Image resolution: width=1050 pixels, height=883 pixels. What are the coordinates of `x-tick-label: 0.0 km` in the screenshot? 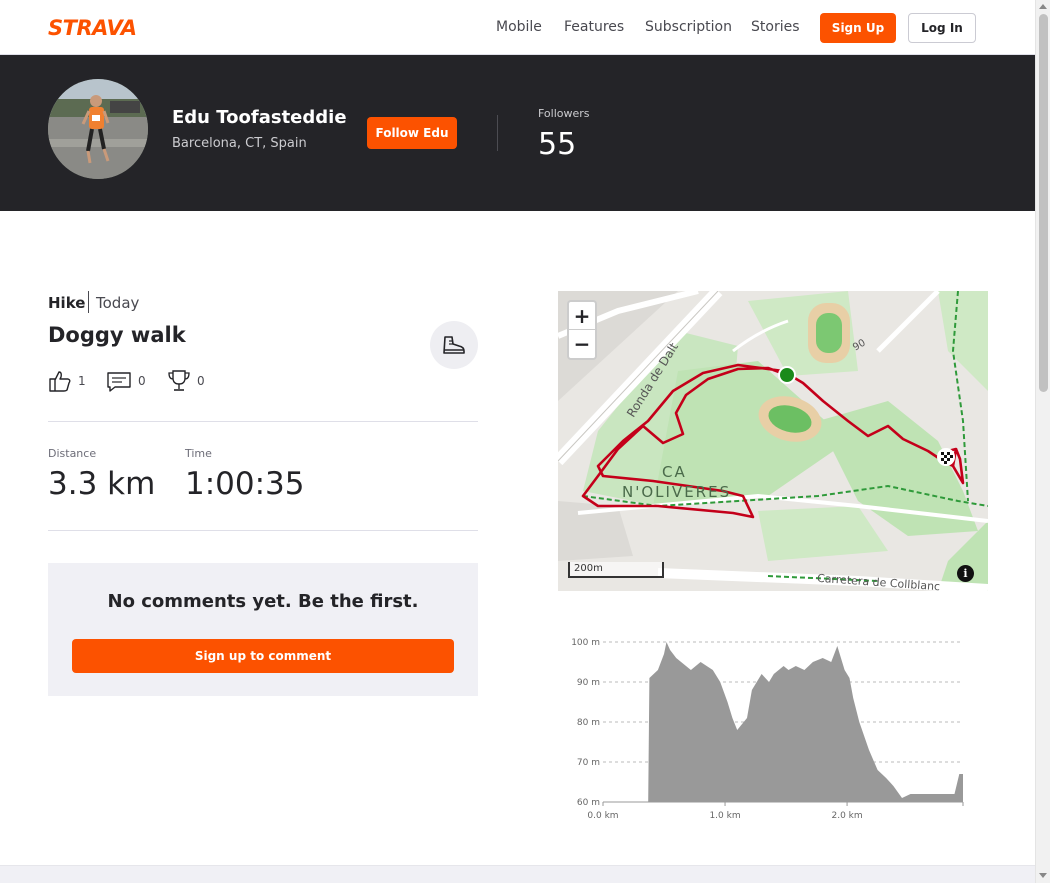 It's located at (602, 816).